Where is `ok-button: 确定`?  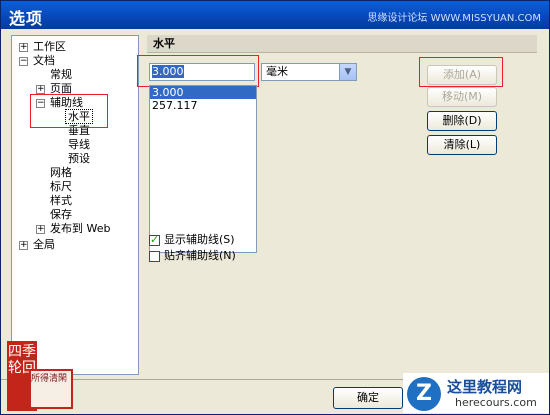
ok-button: 确定 is located at coordinates (368, 398).